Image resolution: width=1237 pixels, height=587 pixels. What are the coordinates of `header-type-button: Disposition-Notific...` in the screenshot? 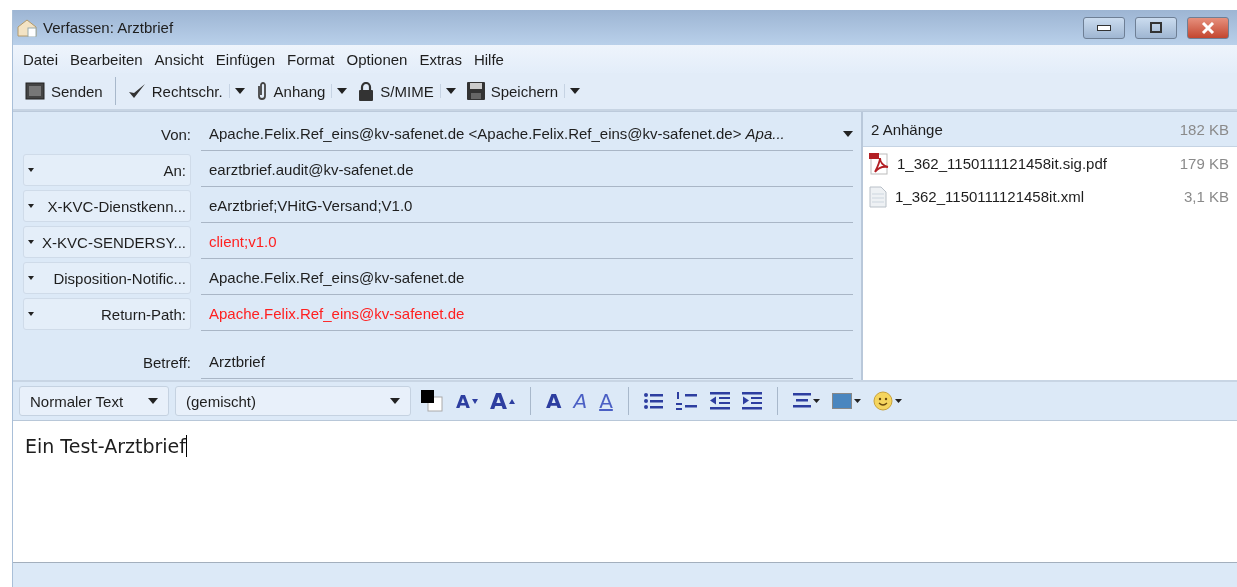 It's located at (107, 278).